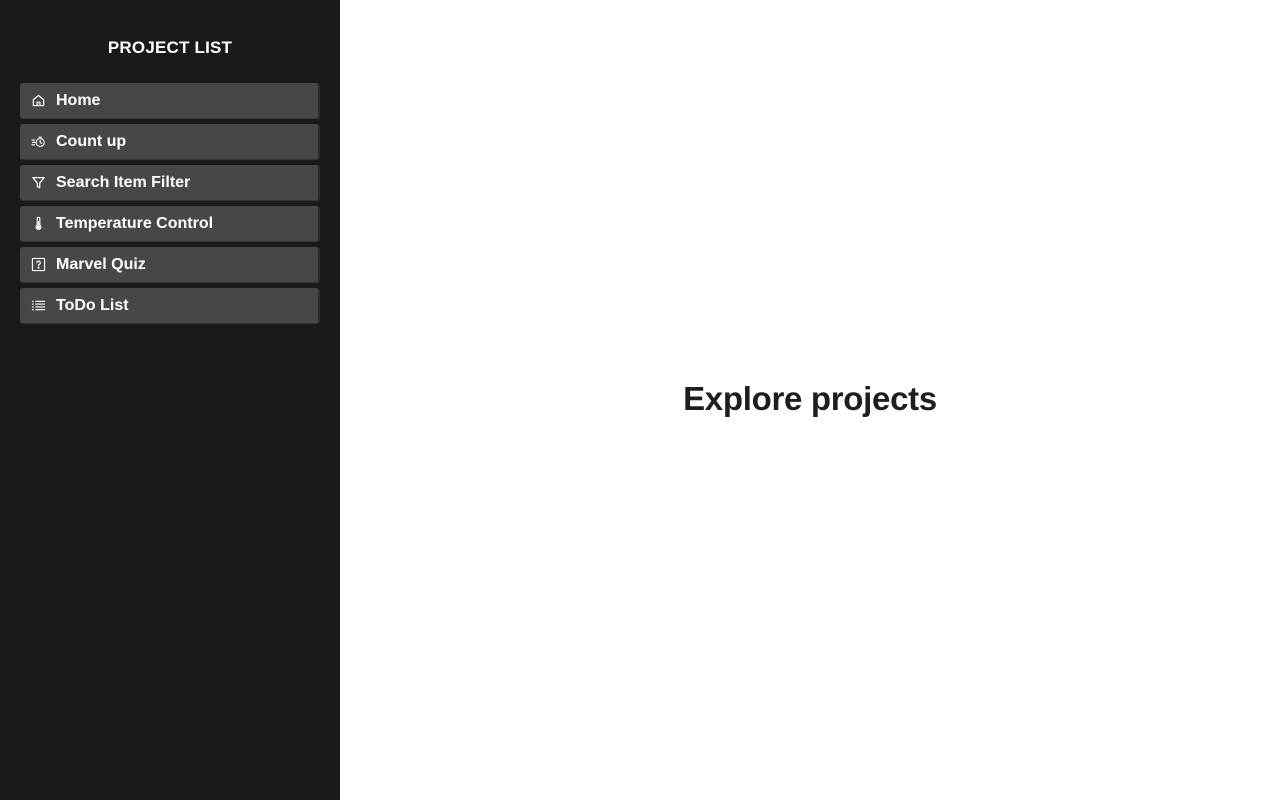 The height and width of the screenshot is (800, 1280). I want to click on sidebar-item-search-item-filter: Search Item Filter, so click(170, 183).